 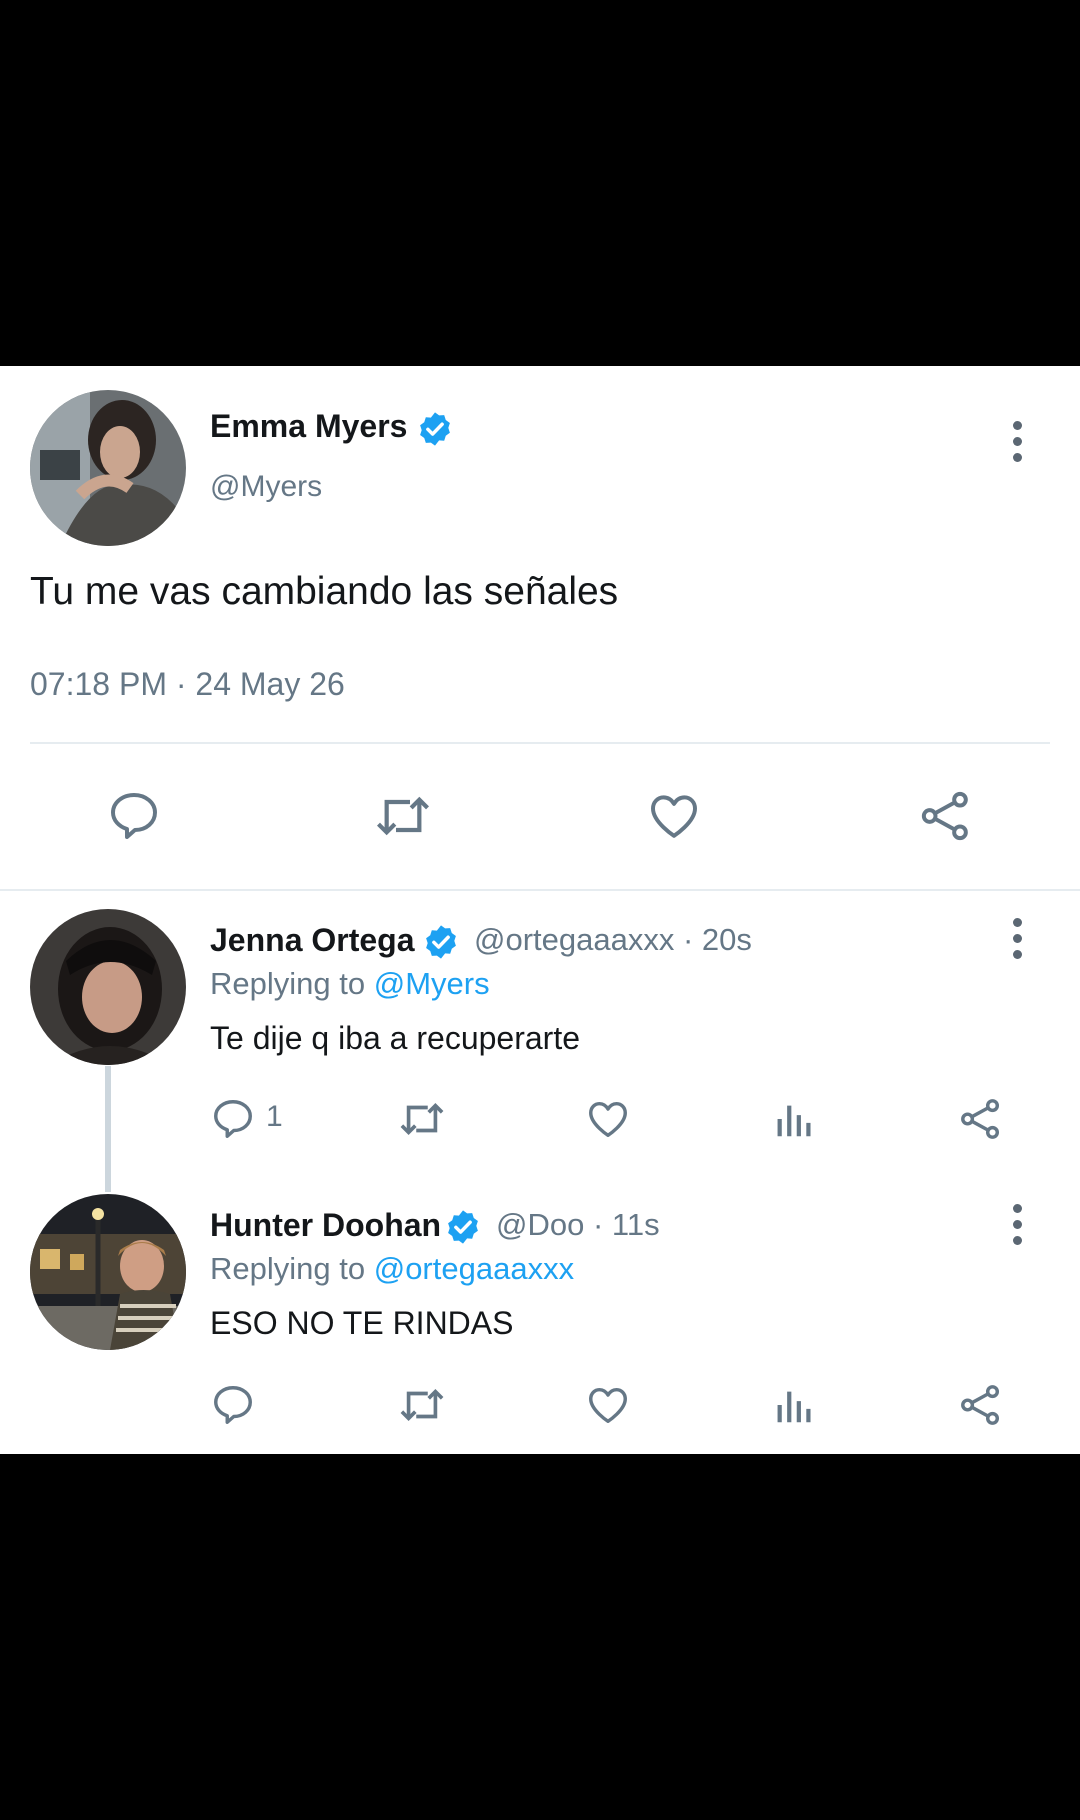 I want to click on tweet-text: Tu me vas cambiando las señales, so click(x=324, y=591).